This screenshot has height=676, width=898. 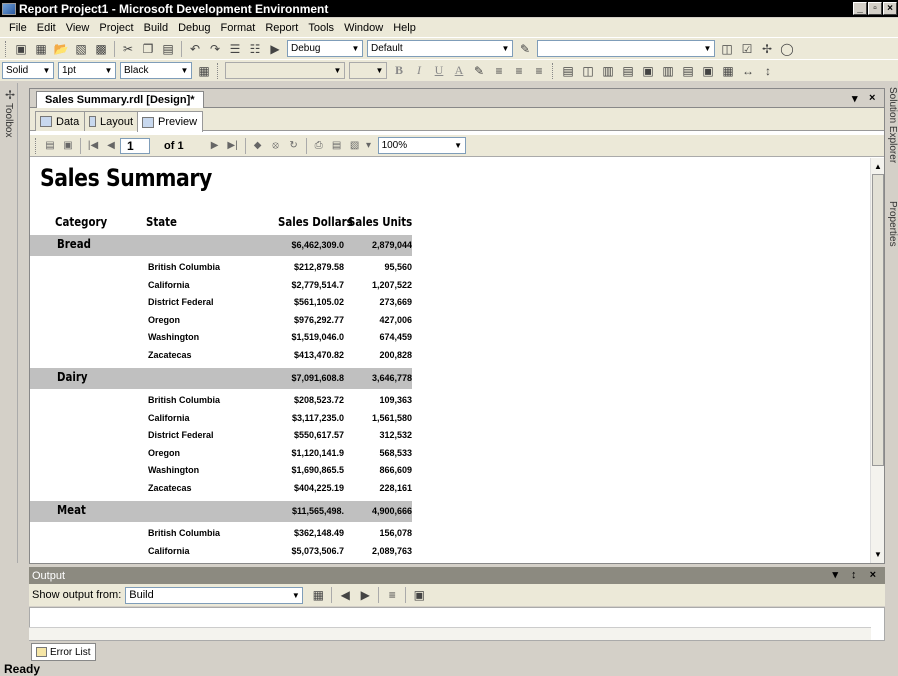 What do you see at coordinates (87, 70) in the screenshot?
I see `border-width-combo: 1pt ▼` at bounding box center [87, 70].